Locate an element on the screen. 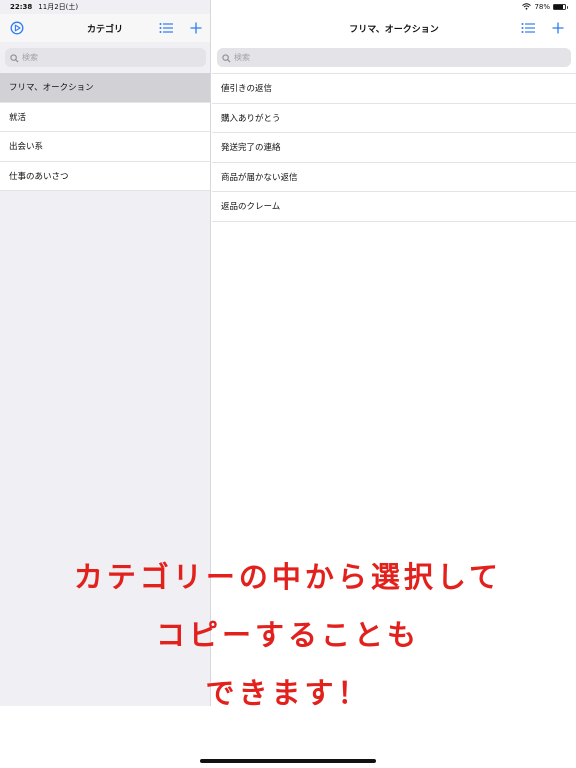 The height and width of the screenshot is (768, 576). promo-caption-line: カテゴリーの中から選択して is located at coordinates (288, 577).